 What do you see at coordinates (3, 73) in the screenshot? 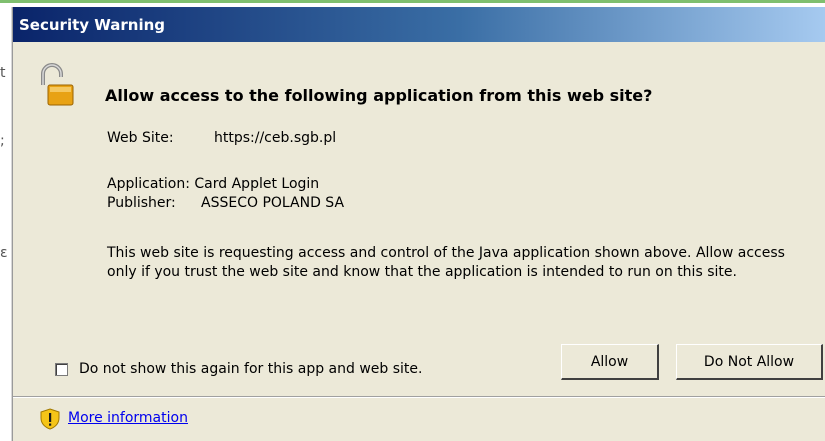
I see `background-text-fragment: t` at bounding box center [3, 73].